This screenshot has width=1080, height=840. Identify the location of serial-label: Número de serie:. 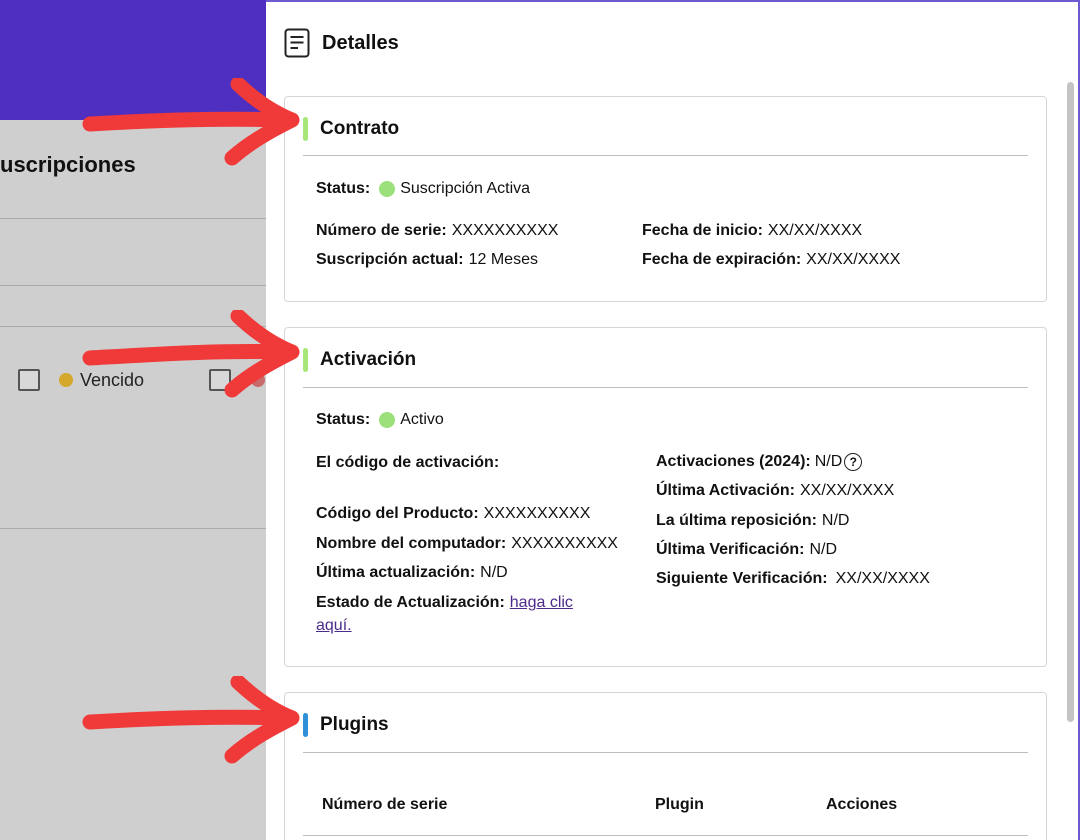
(381, 230).